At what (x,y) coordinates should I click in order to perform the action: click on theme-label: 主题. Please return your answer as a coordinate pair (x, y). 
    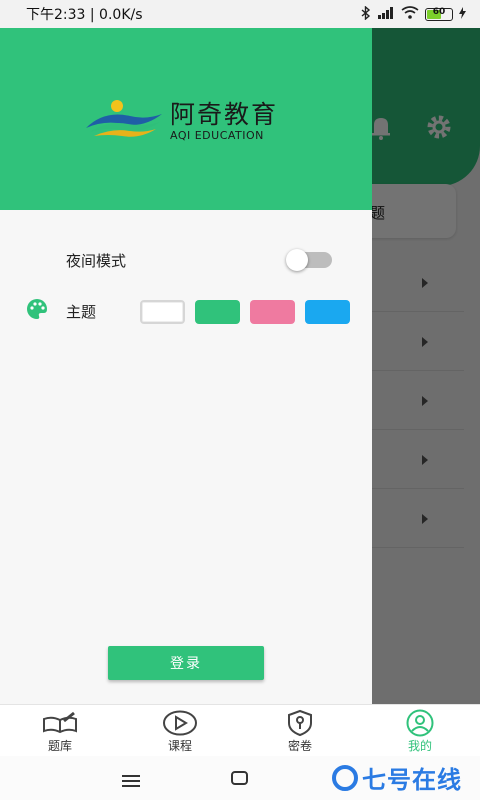
    Looking at the image, I should click on (81, 311).